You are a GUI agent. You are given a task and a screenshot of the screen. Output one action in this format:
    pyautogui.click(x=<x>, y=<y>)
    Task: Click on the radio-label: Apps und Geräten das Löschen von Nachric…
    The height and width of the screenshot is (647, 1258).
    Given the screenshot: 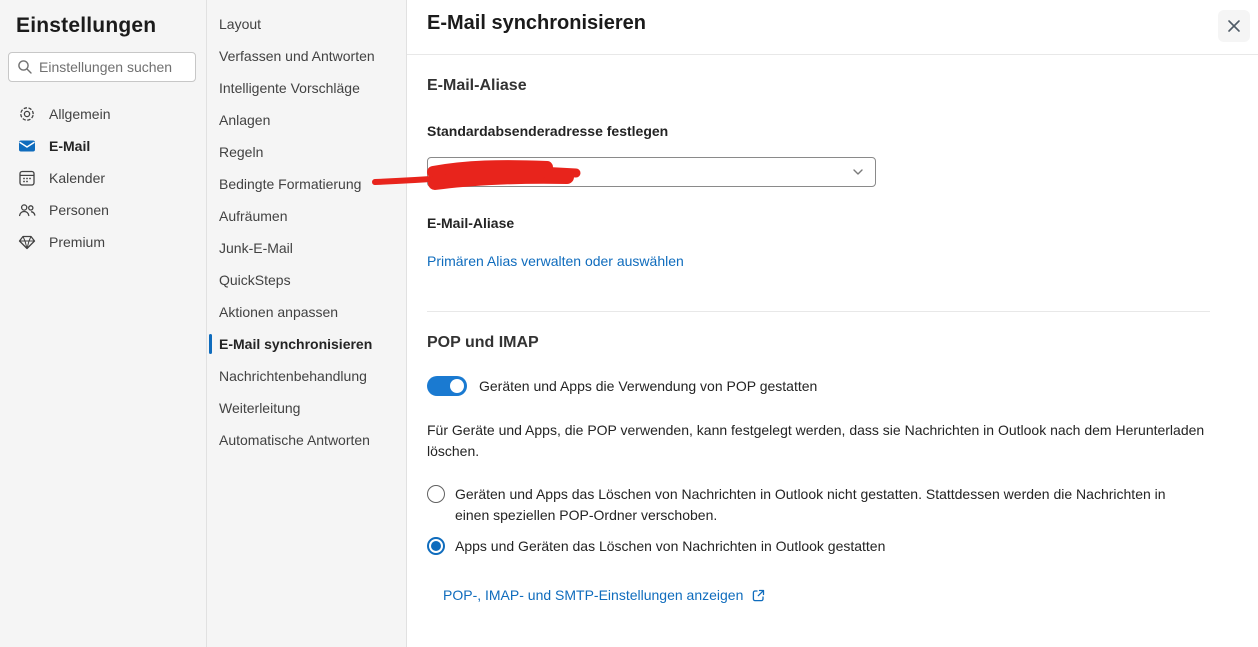 What is the action you would take?
    pyautogui.click(x=670, y=546)
    